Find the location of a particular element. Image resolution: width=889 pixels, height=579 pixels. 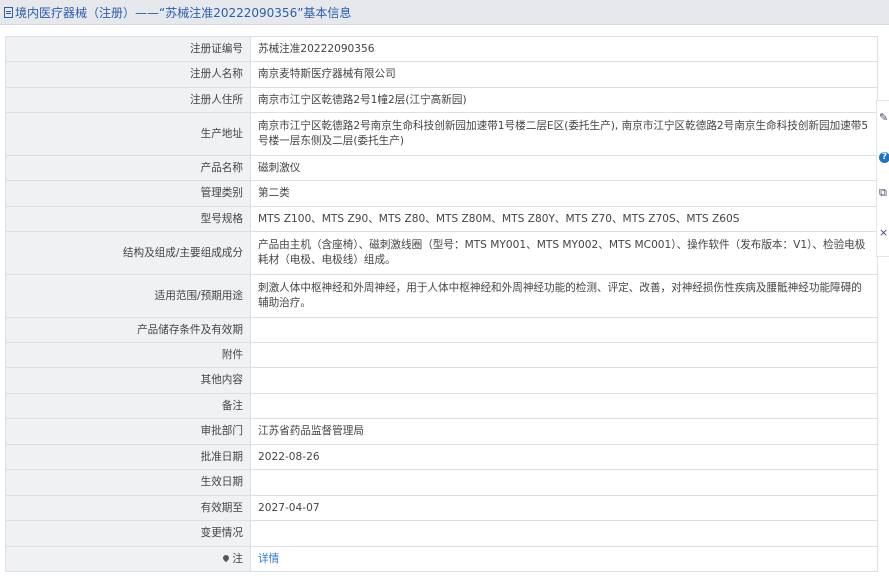

document-icon is located at coordinates (8, 12).